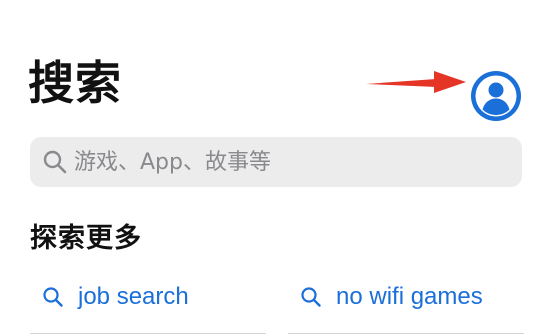  I want to click on account-avatar-button, so click(496, 96).